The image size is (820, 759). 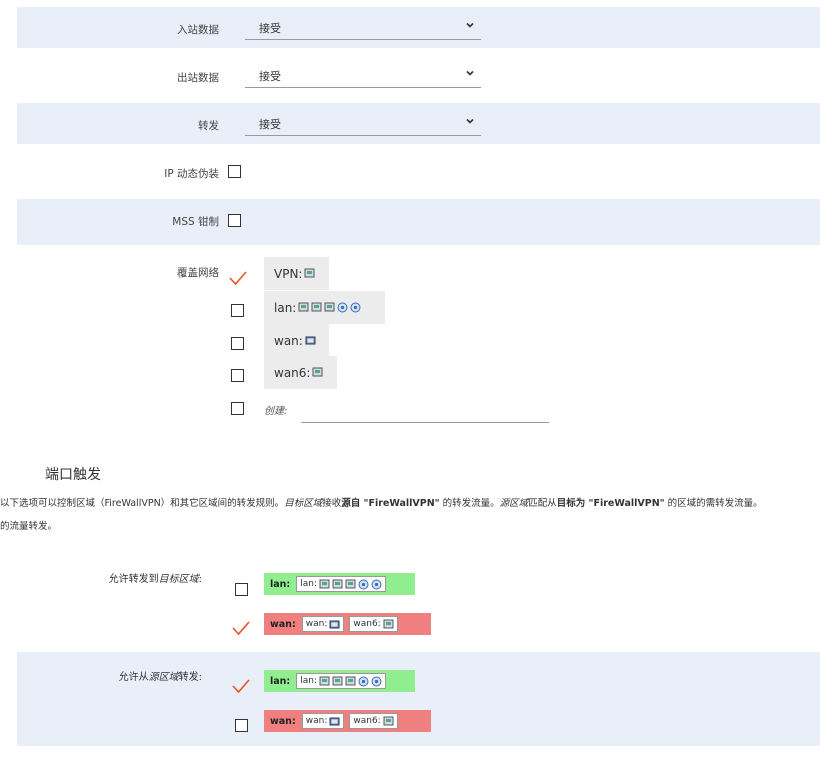 I want to click on wan6-checkbox, so click(x=237, y=375).